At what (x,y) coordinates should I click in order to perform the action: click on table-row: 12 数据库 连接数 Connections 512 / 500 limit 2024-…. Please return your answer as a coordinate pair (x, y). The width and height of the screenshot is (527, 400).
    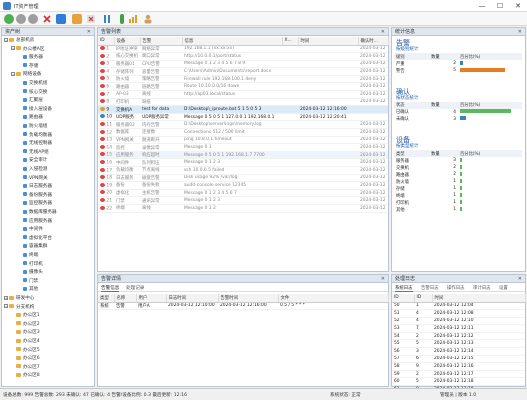
    Looking at the image, I should click on (243, 132).